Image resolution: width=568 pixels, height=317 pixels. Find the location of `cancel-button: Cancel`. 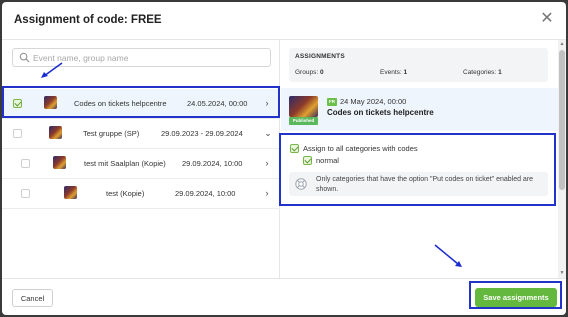

cancel-button: Cancel is located at coordinates (32, 298).